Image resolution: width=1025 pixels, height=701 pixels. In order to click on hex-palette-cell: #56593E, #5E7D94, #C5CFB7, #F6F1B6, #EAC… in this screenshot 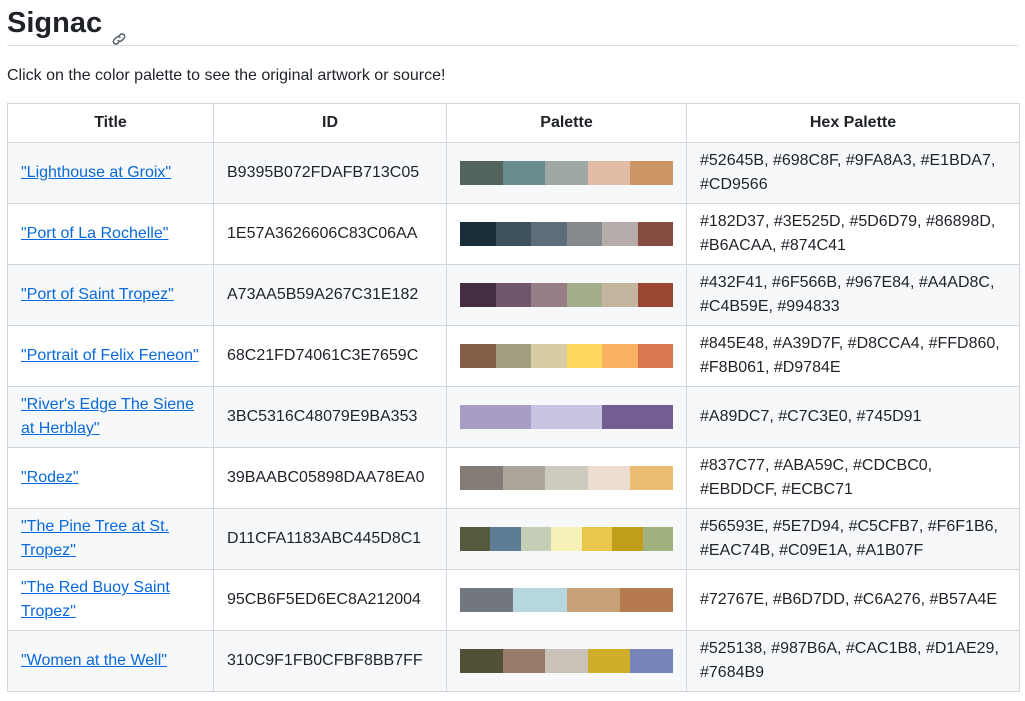, I will do `click(853, 539)`.